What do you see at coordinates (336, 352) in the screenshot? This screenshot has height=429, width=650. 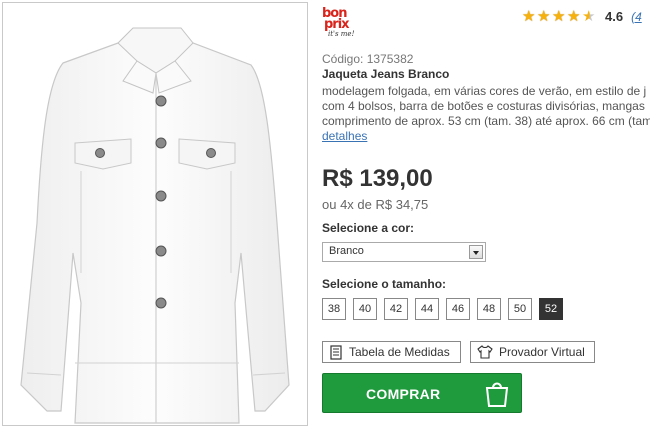 I see `ruler-document-icon` at bounding box center [336, 352].